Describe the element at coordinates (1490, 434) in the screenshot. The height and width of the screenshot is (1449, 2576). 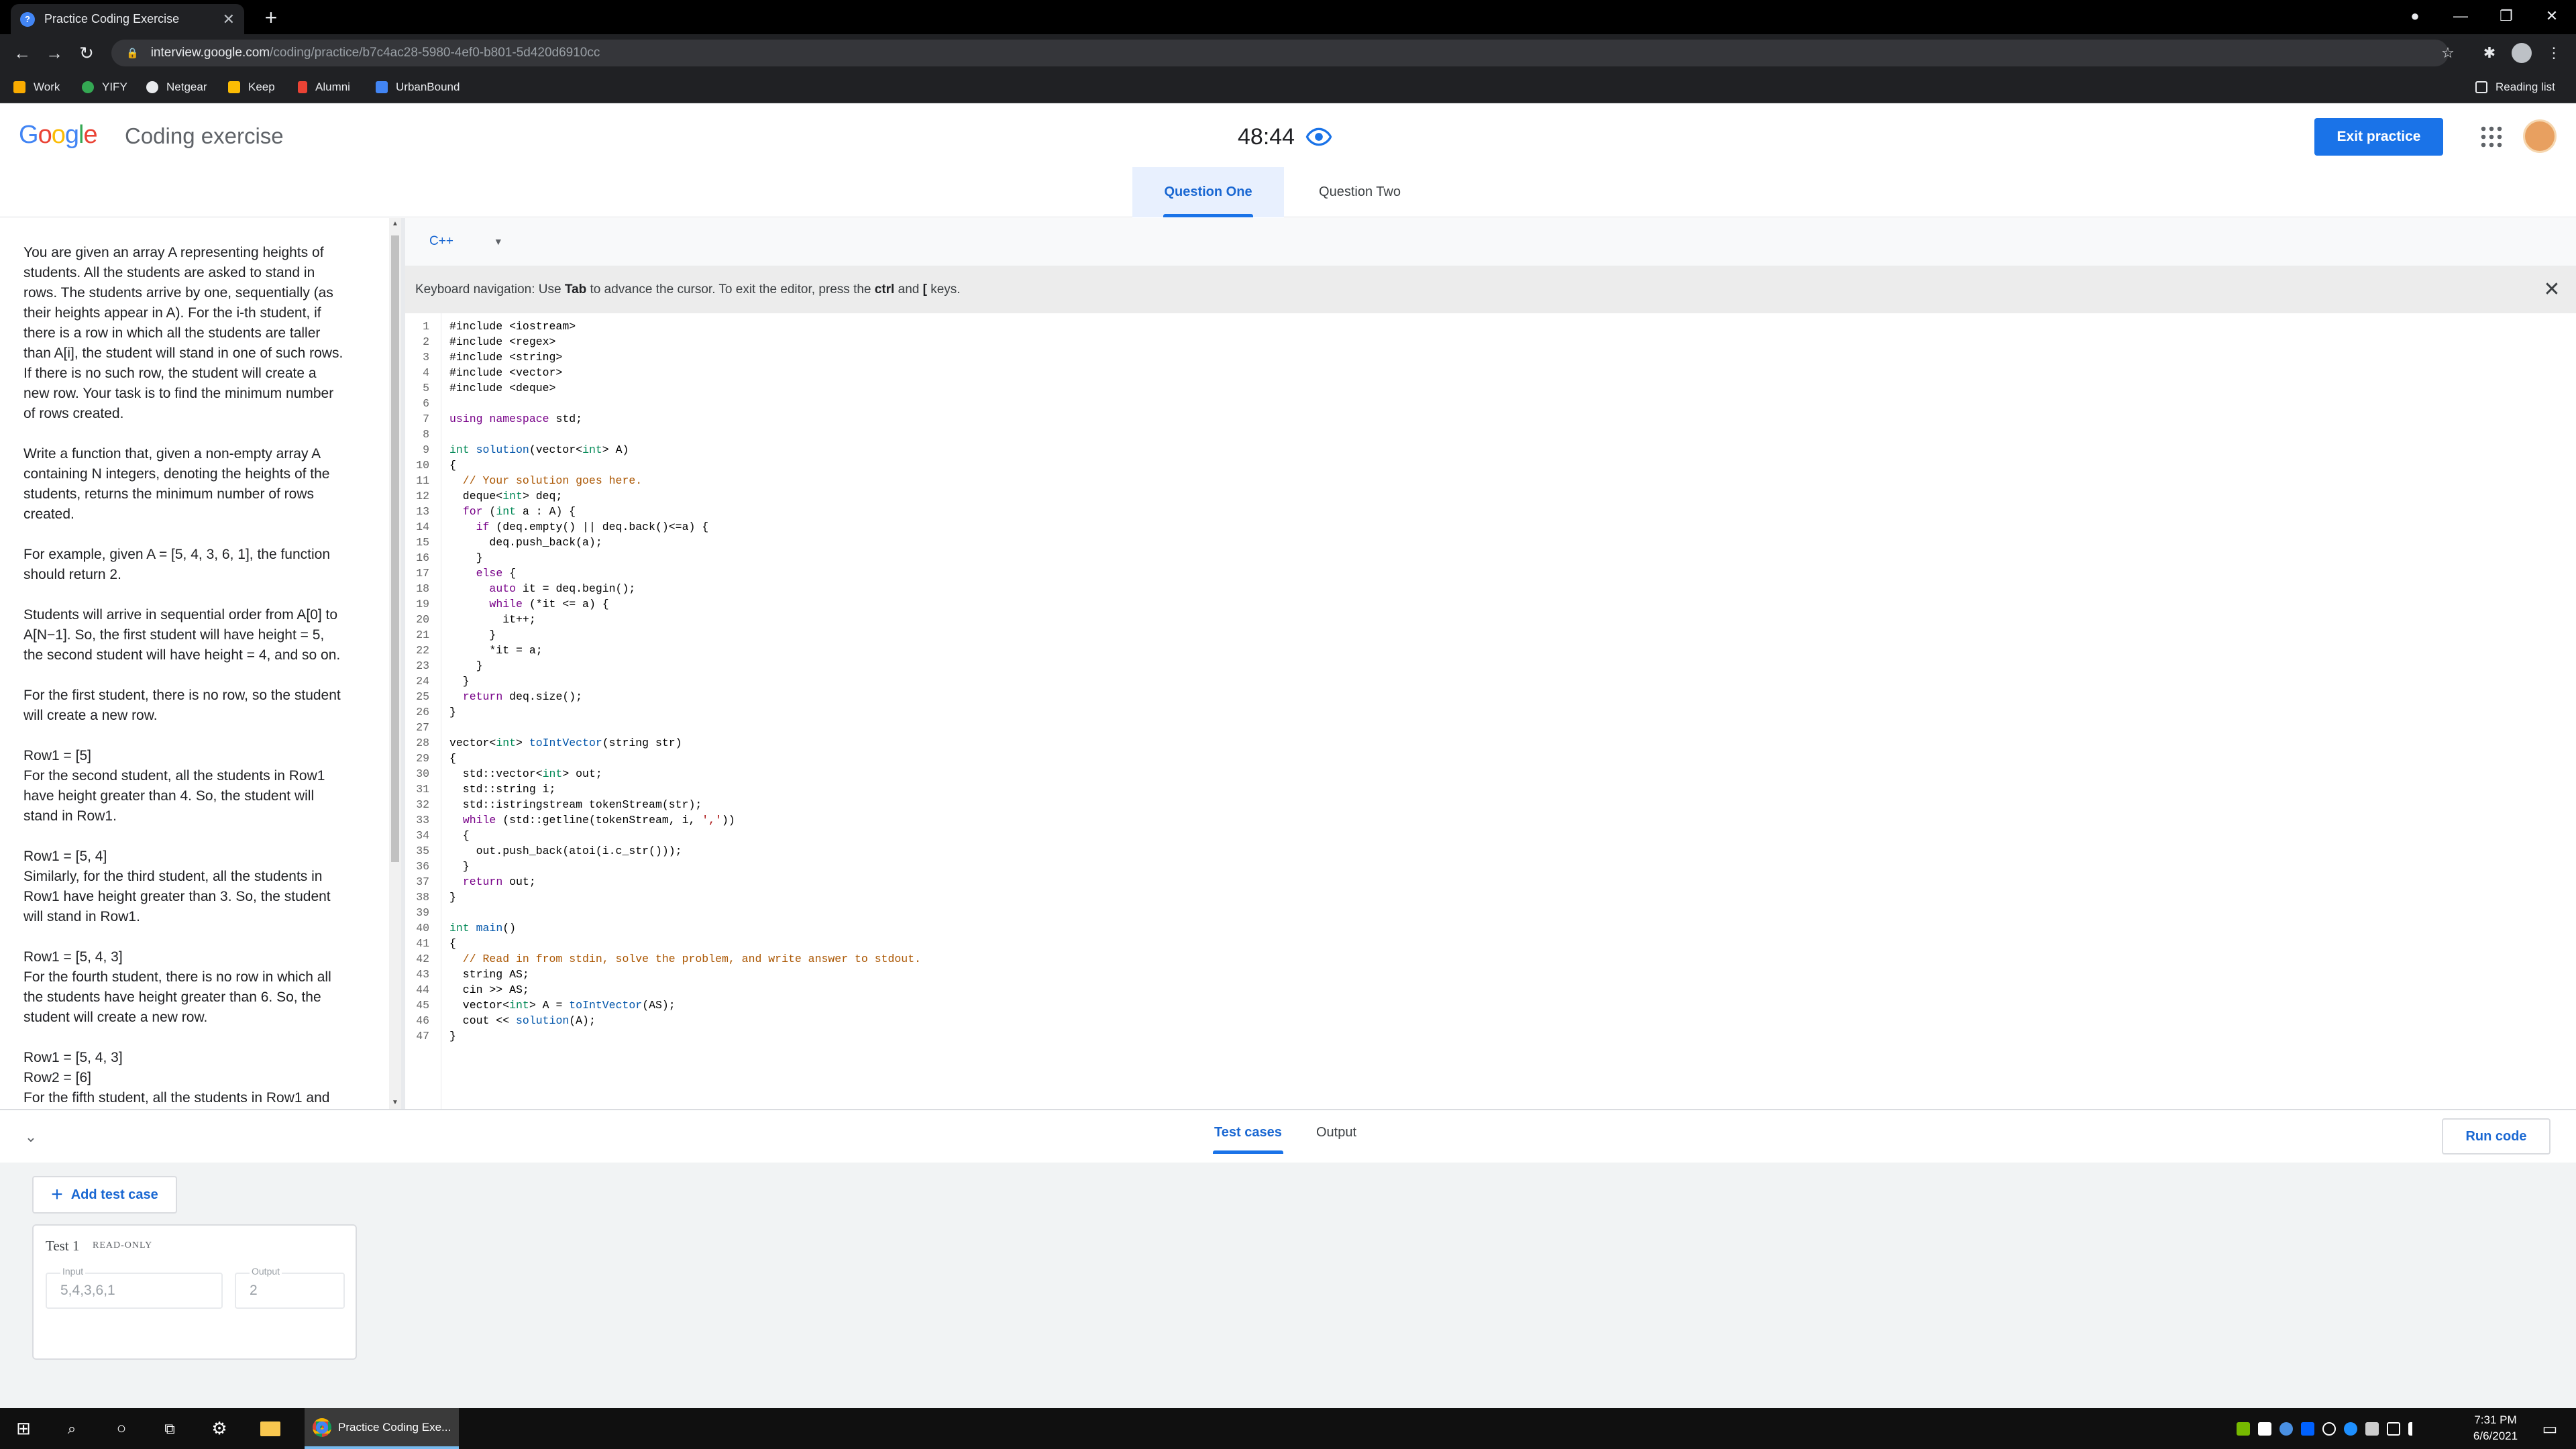
I see `code-line: 8` at that location.